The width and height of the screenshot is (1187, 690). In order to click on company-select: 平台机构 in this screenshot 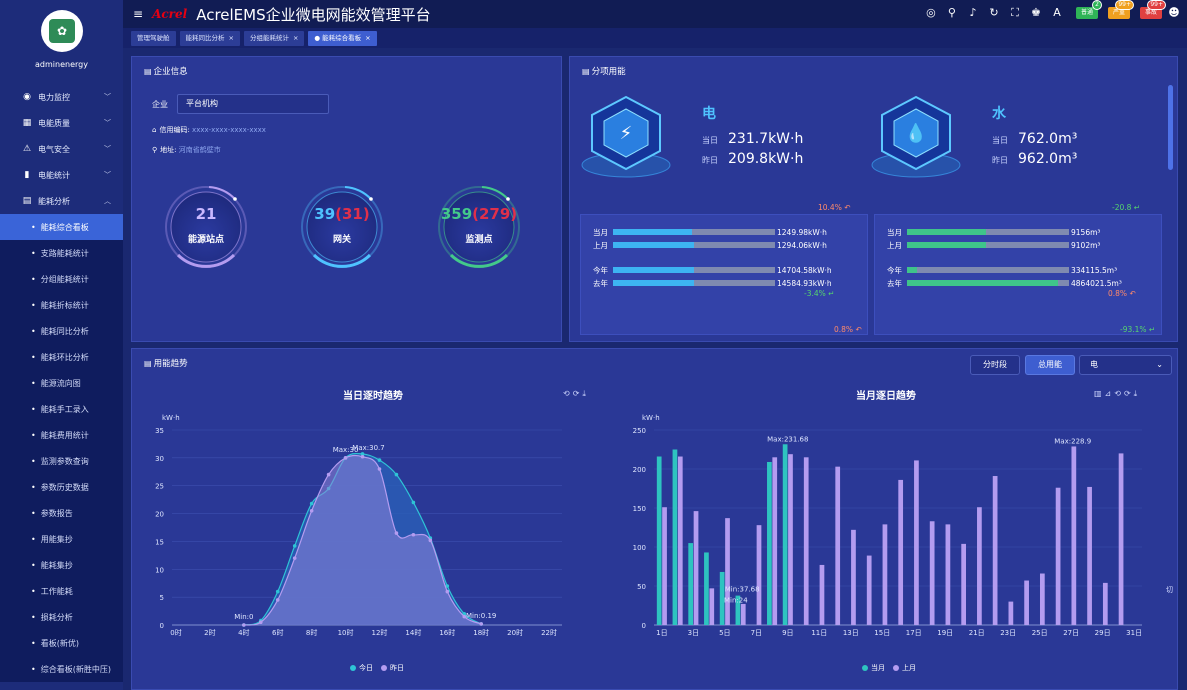, I will do `click(253, 104)`.